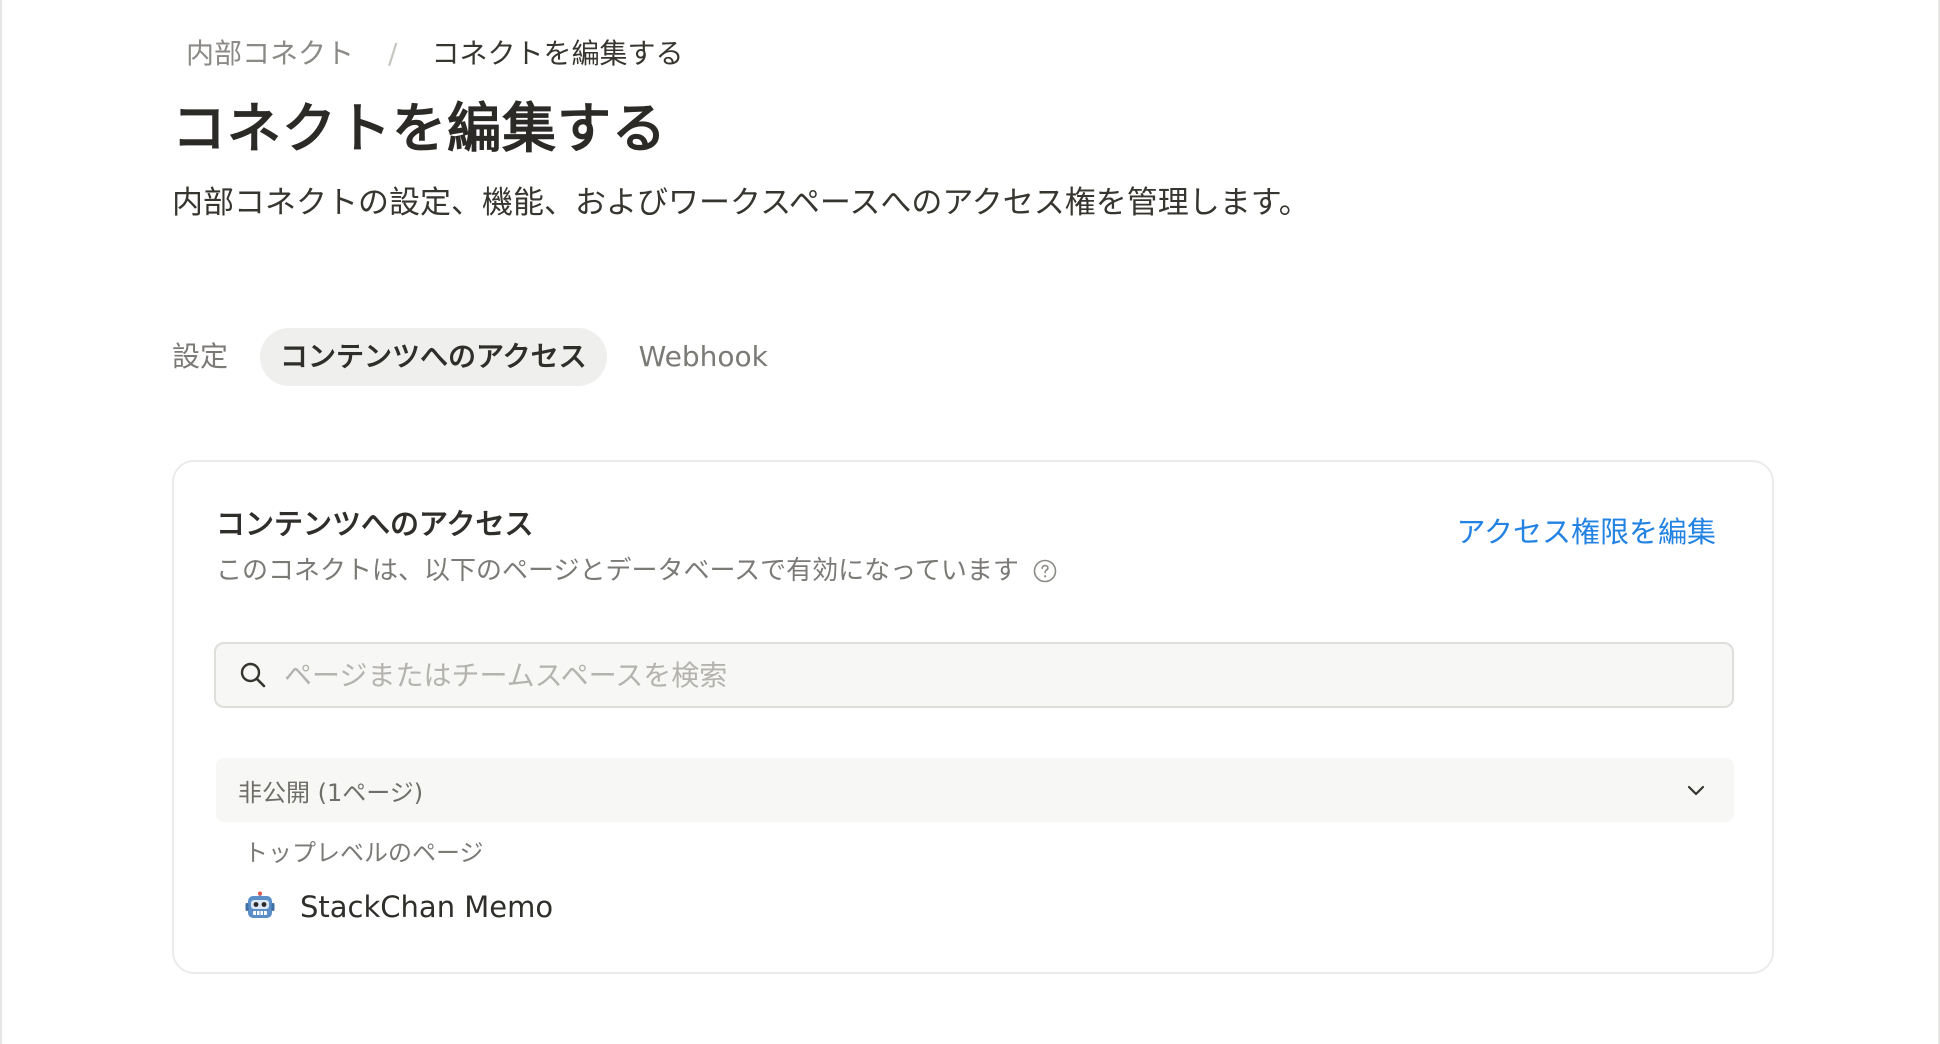 This screenshot has height=1044, width=1940. What do you see at coordinates (260, 904) in the screenshot?
I see `robot-icon` at bounding box center [260, 904].